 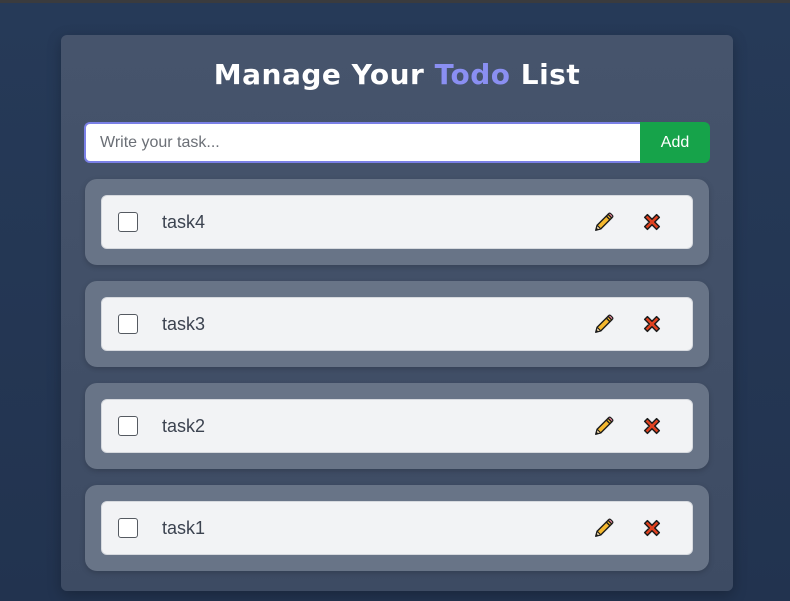 I want to click on task-text: task4, so click(x=184, y=221).